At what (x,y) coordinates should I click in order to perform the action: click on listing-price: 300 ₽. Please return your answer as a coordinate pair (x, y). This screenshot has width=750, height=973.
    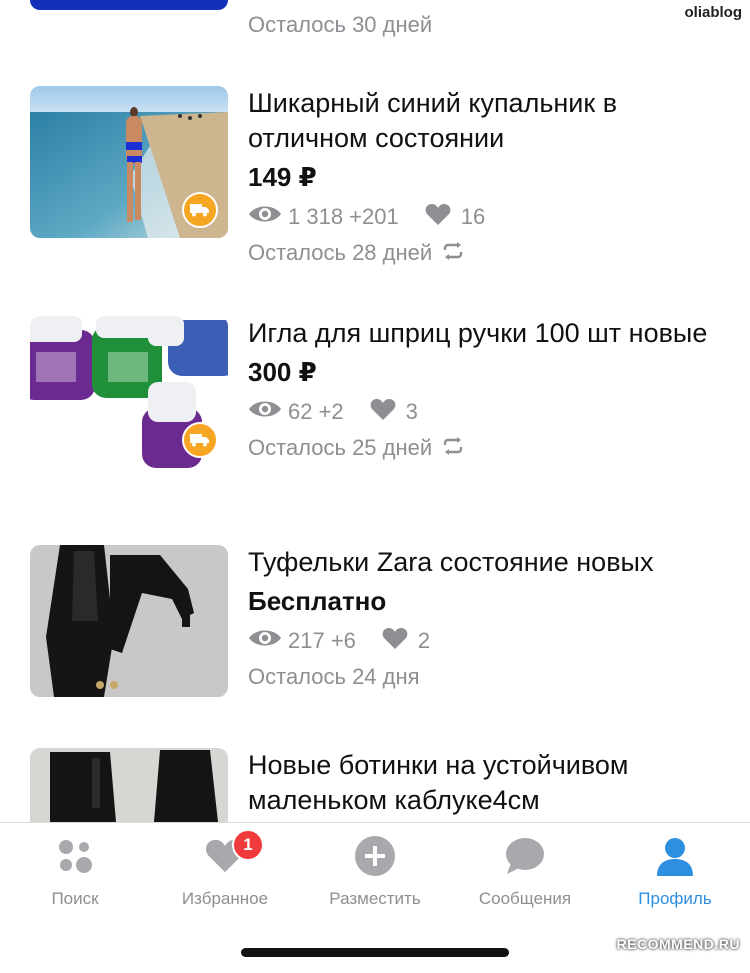
    Looking at the image, I should click on (282, 372).